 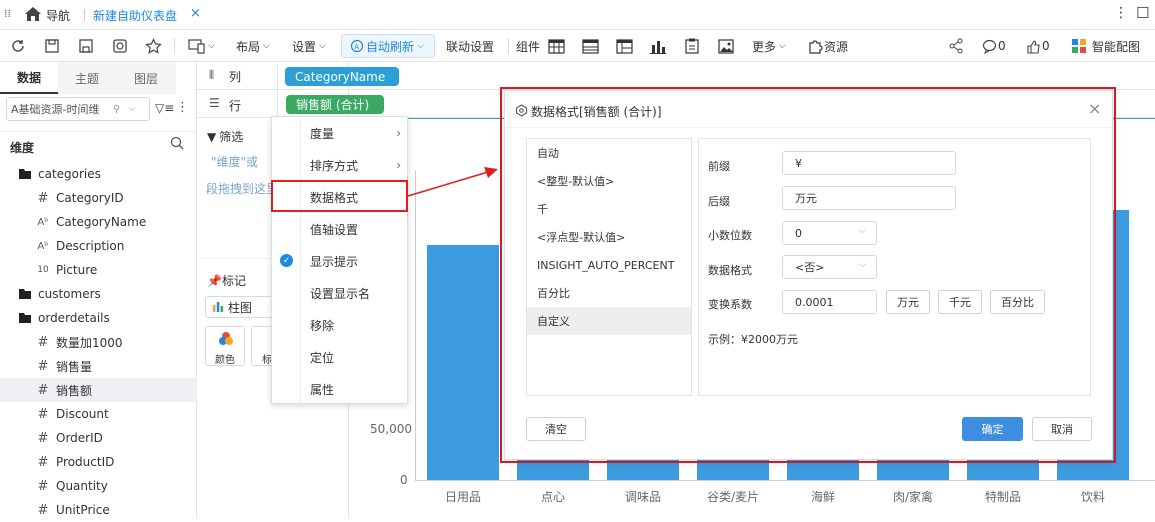 What do you see at coordinates (98, 174) in the screenshot?
I see `tree-folder: categories` at bounding box center [98, 174].